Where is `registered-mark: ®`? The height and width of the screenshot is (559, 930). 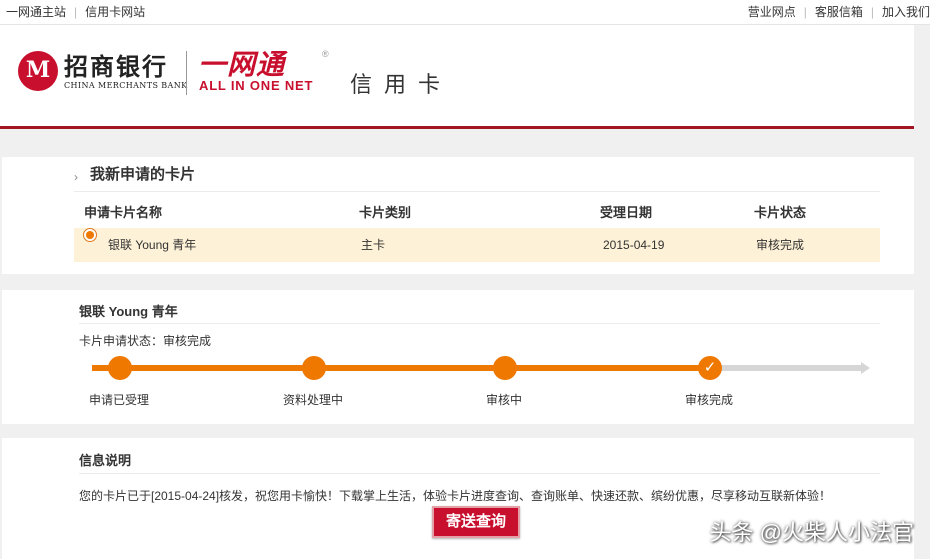 registered-mark: ® is located at coordinates (325, 54).